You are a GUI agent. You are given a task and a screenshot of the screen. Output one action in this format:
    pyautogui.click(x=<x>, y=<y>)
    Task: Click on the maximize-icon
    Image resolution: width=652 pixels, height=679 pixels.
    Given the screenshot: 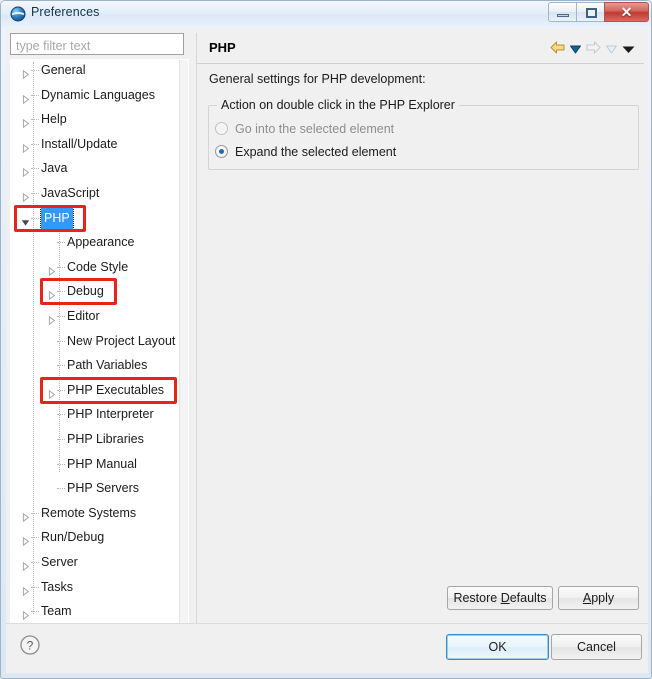 What is the action you would take?
    pyautogui.click(x=591, y=13)
    